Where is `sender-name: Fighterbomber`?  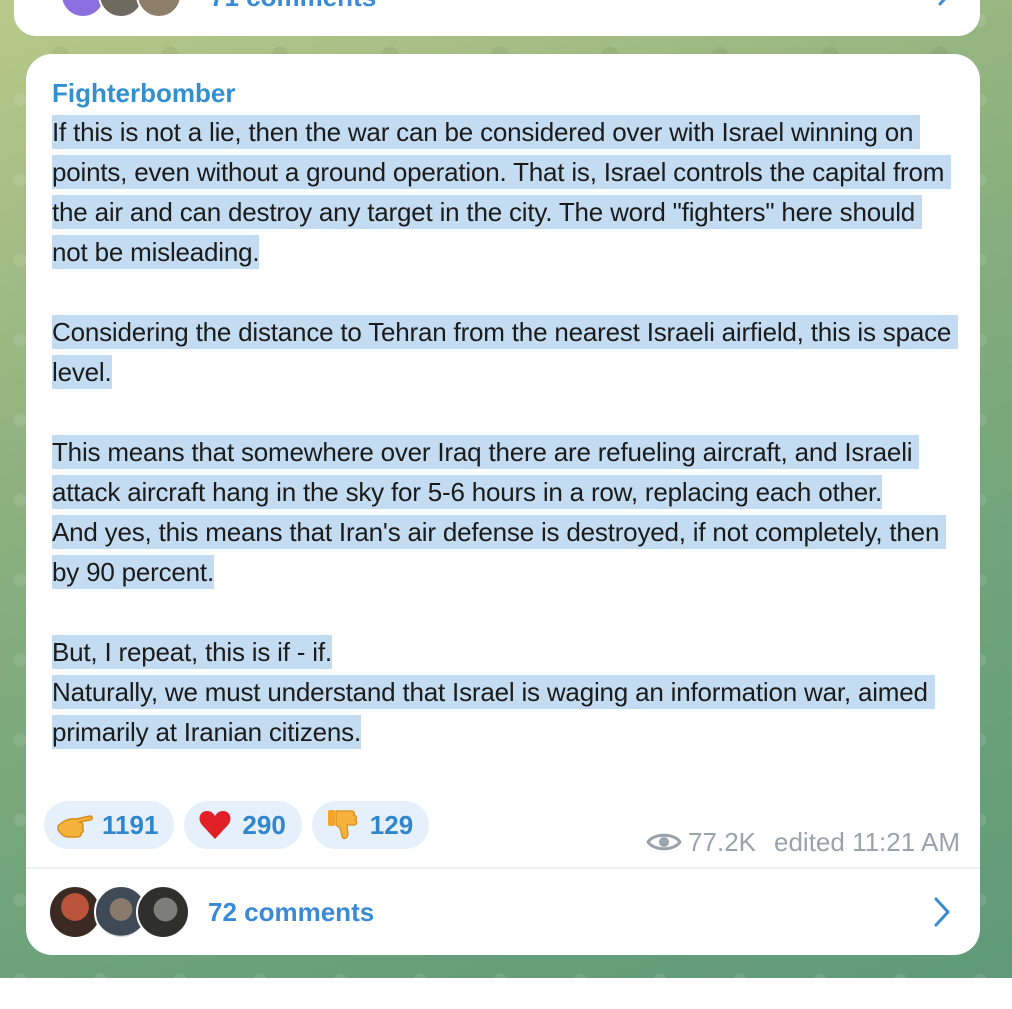 sender-name: Fighterbomber is located at coordinates (143, 93).